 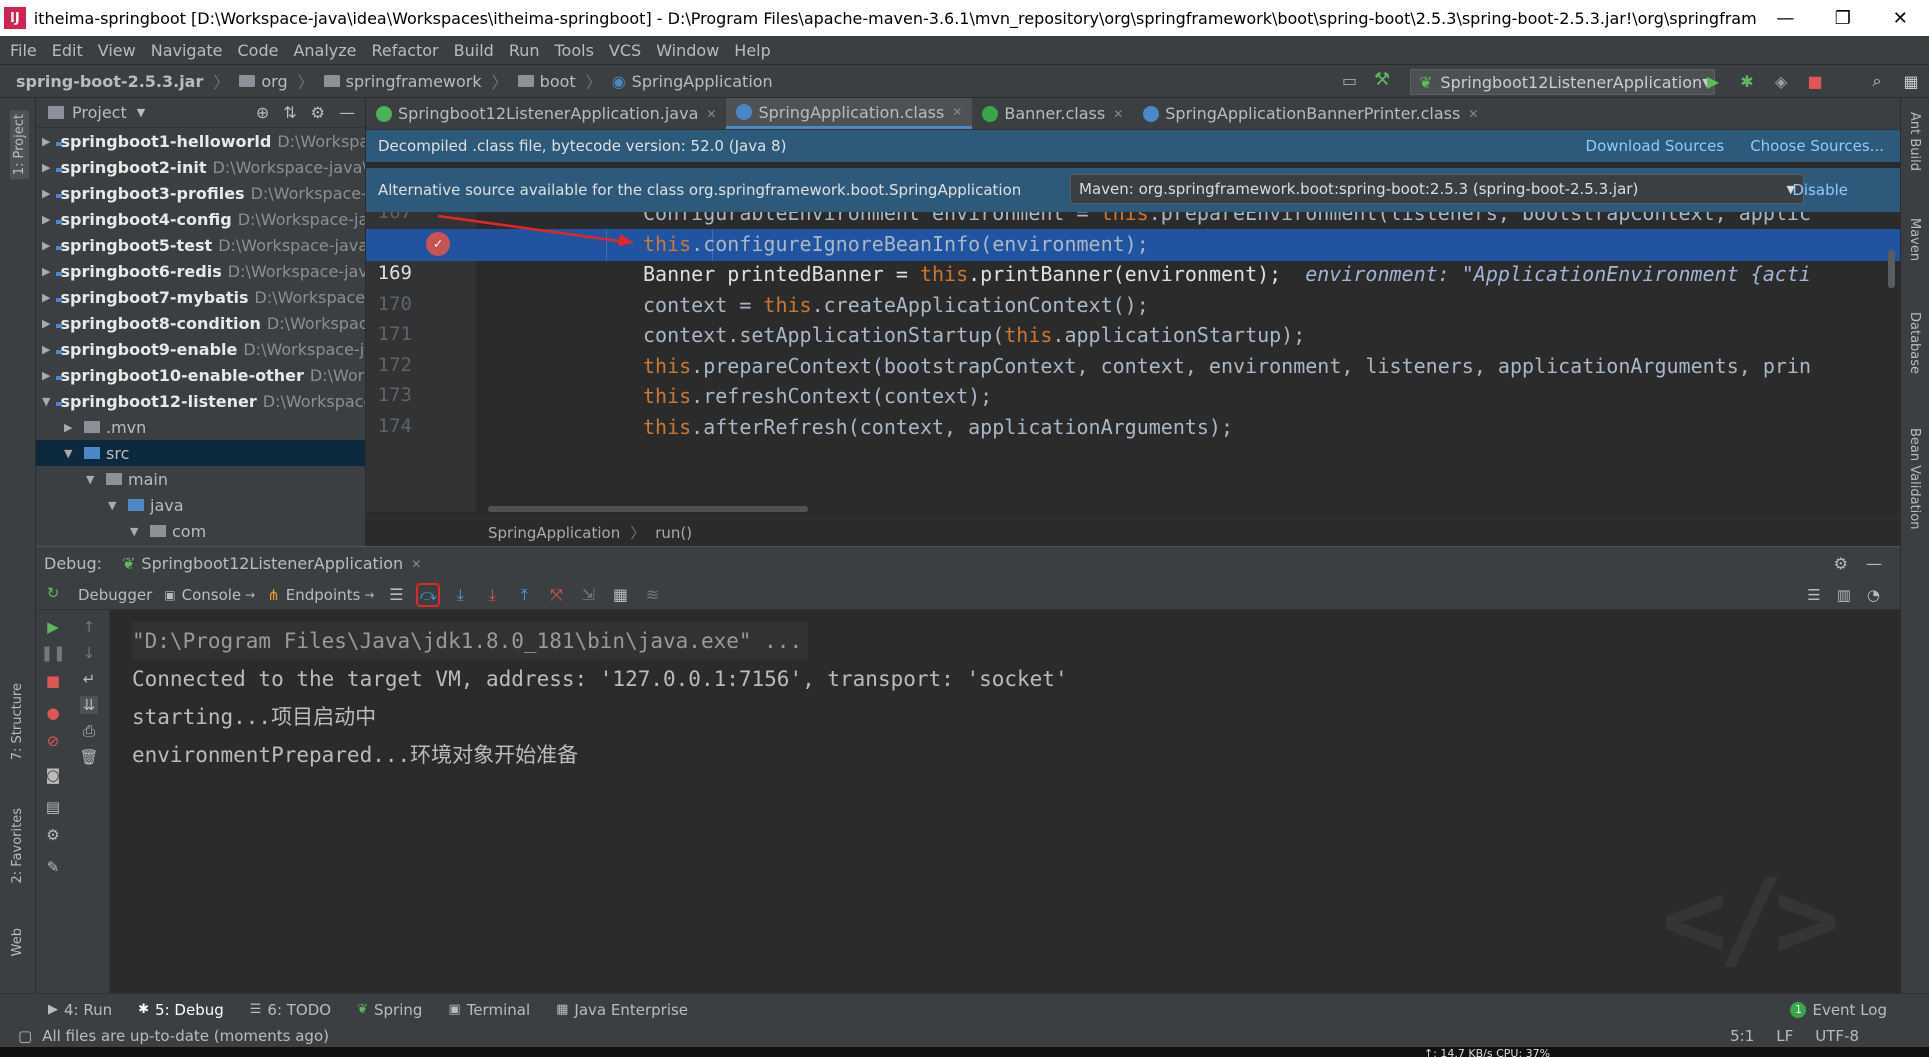 What do you see at coordinates (1820, 190) in the screenshot?
I see `disable-link: Disable` at bounding box center [1820, 190].